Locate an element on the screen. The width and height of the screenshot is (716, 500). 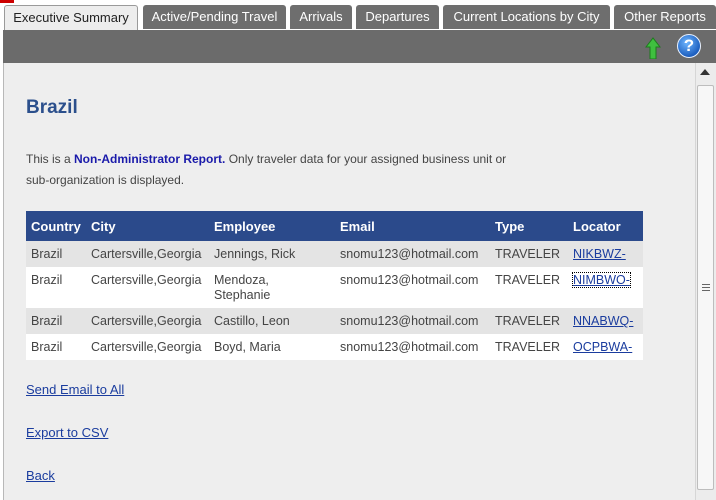
tab-active-pending-travel: Active/Pending Travel is located at coordinates (214, 17).